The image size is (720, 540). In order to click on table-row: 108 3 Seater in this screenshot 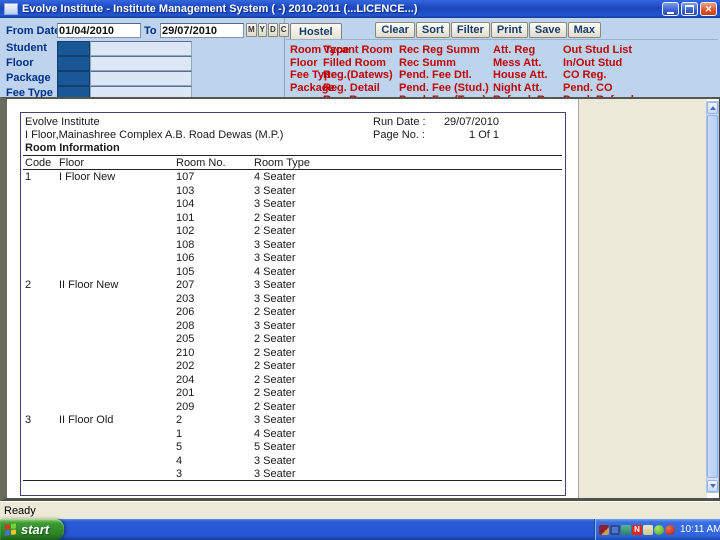, I will do `click(236, 244)`.